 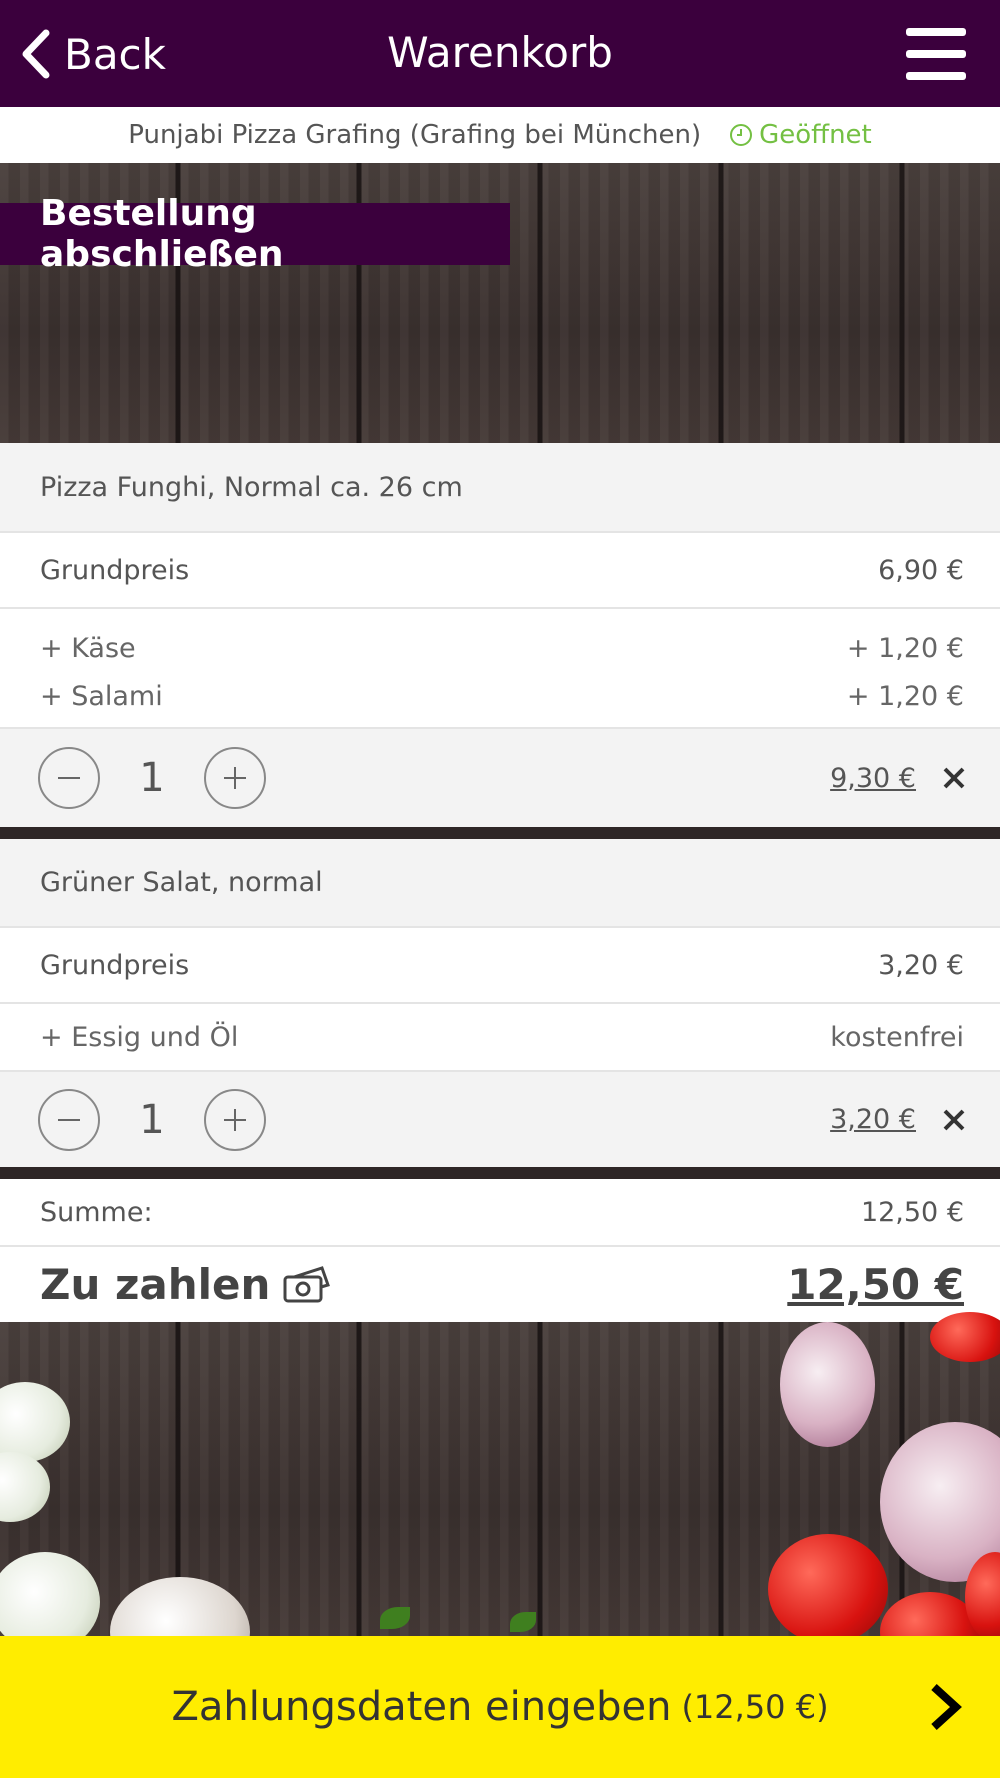 What do you see at coordinates (155, 1284) in the screenshot?
I see `total-label: Zu zahlen` at bounding box center [155, 1284].